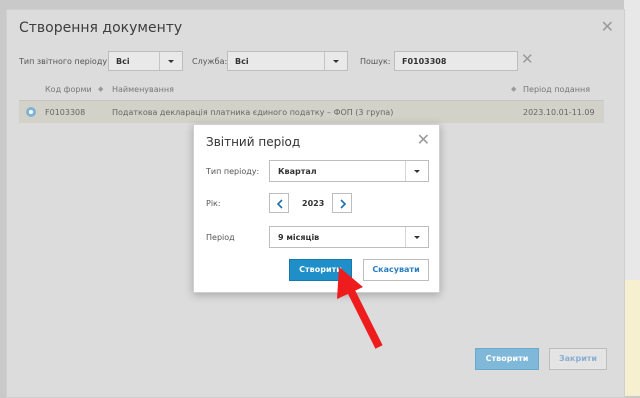 This screenshot has height=398, width=640. I want to click on background-page-strip, so click(632, 198).